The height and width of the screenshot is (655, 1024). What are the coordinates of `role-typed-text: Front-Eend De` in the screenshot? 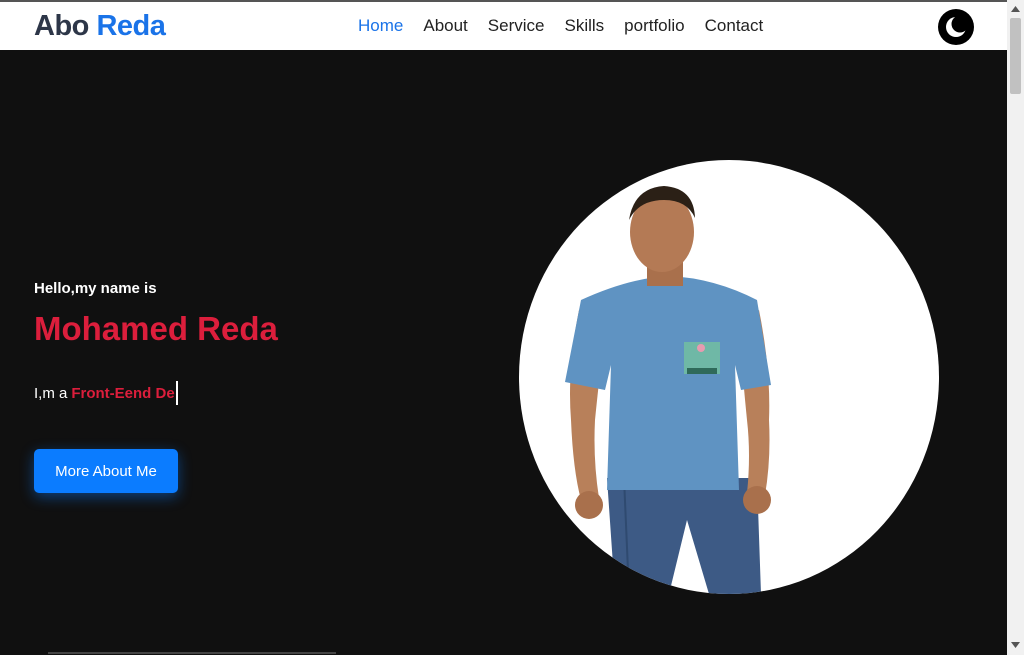 It's located at (123, 393).